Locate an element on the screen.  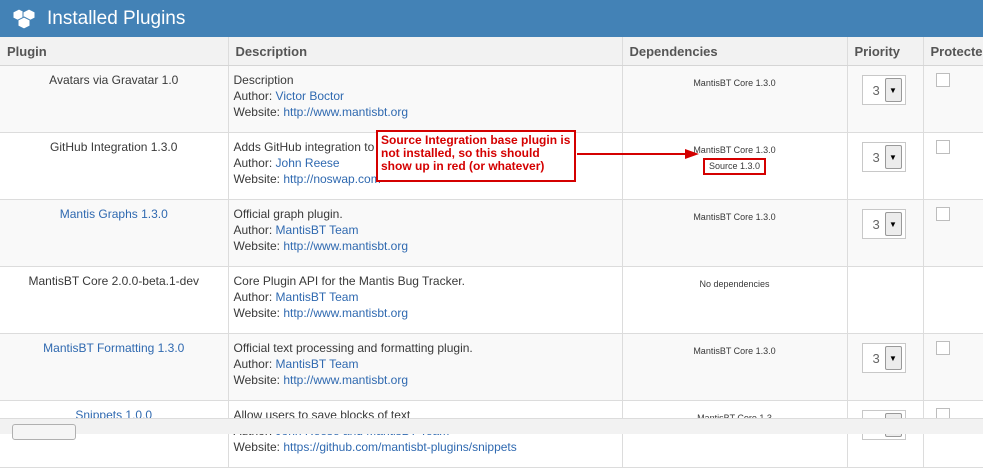
page-title: Installed Plugins is located at coordinates (116, 18).